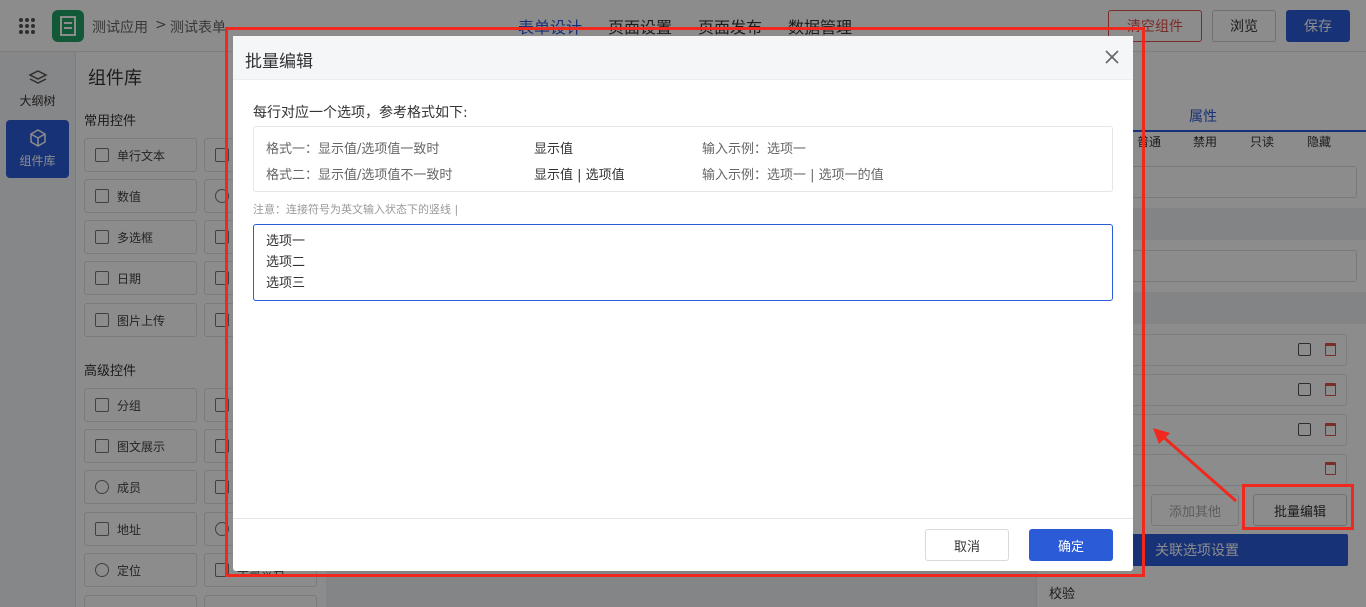  I want to click on annotation-highlight-batch-button, so click(1298, 507).